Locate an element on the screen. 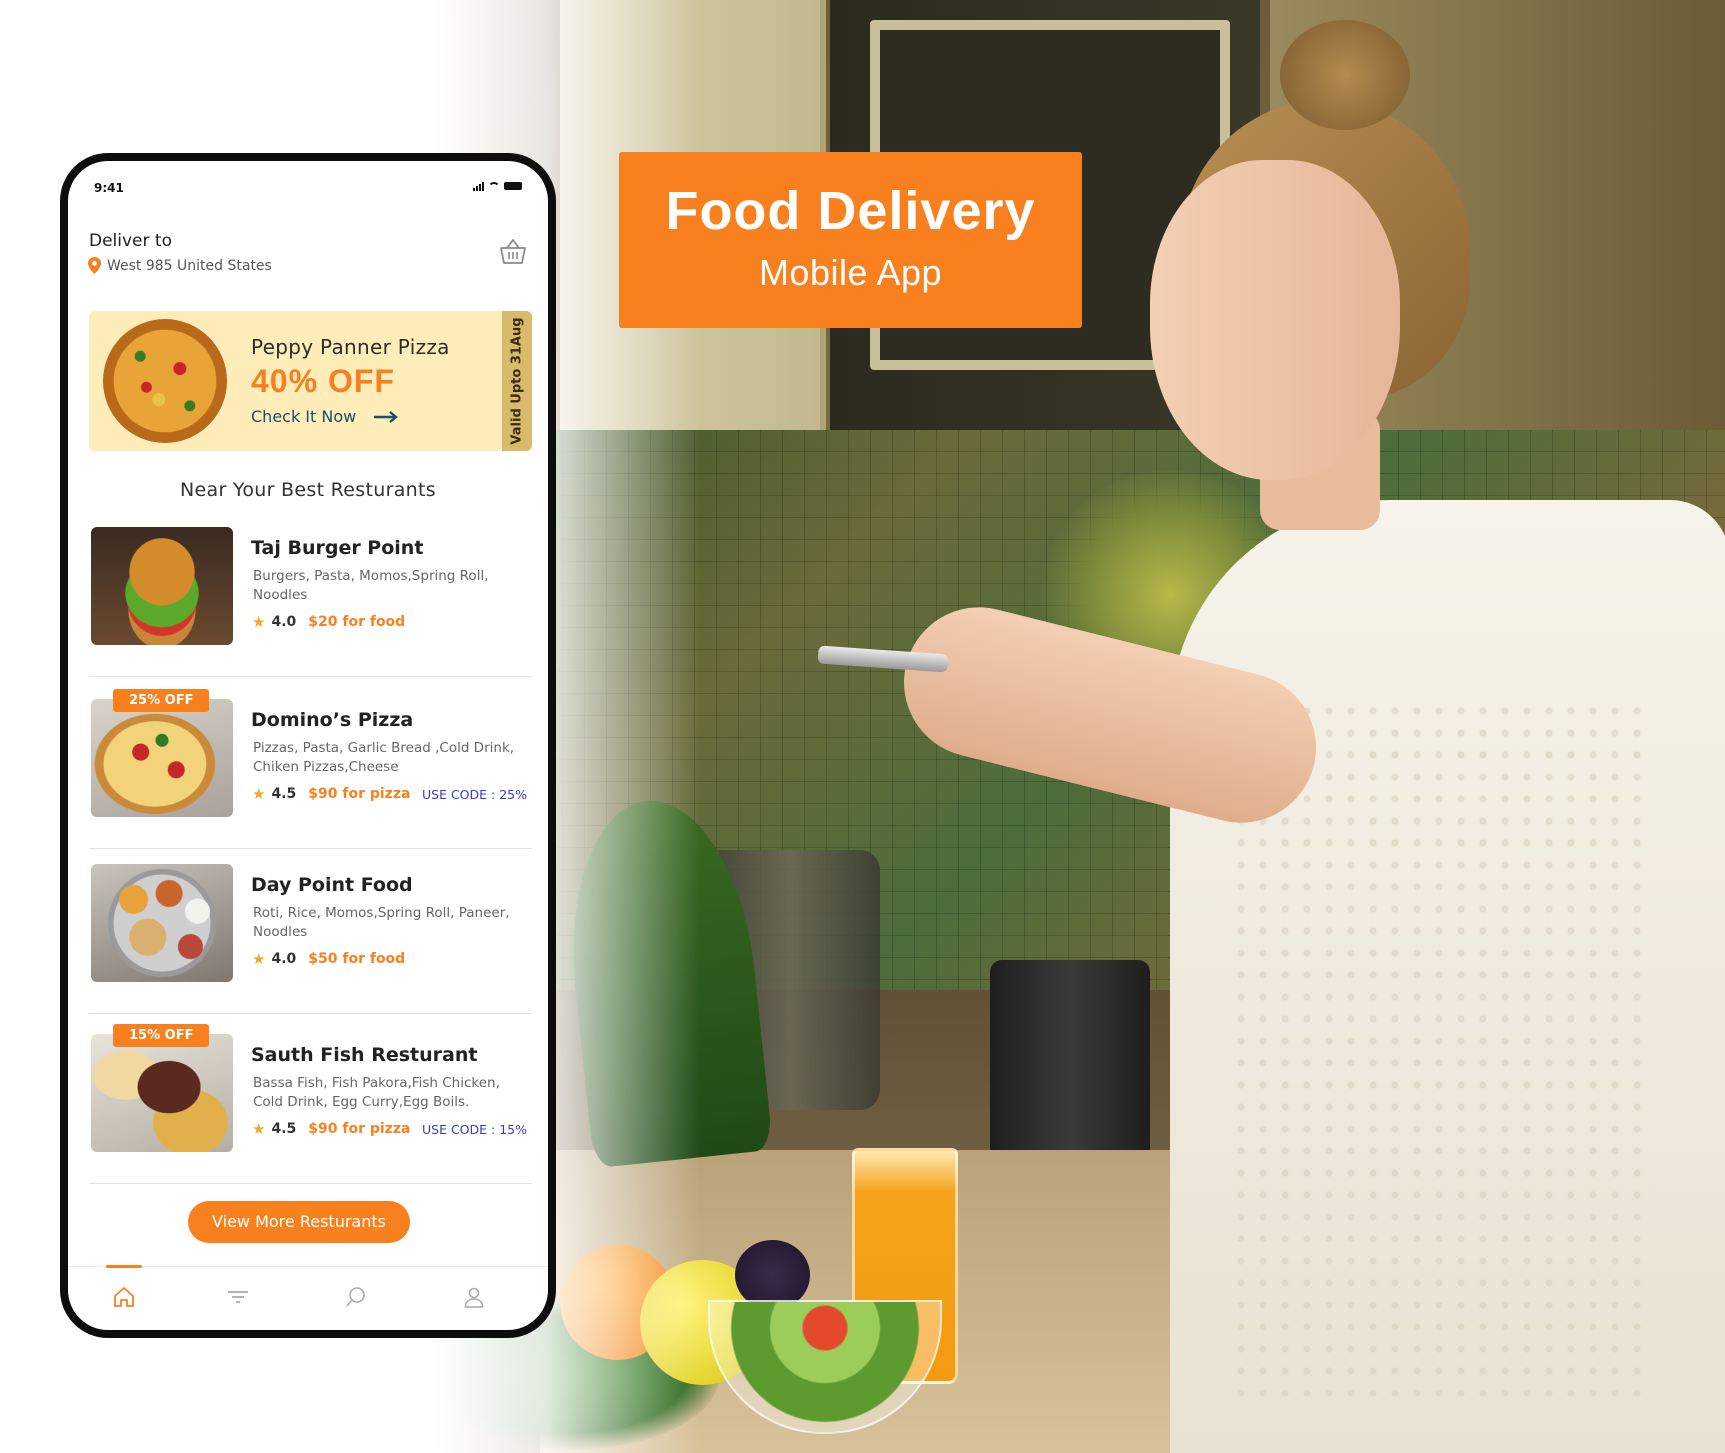  home-icon is located at coordinates (124, 1297).